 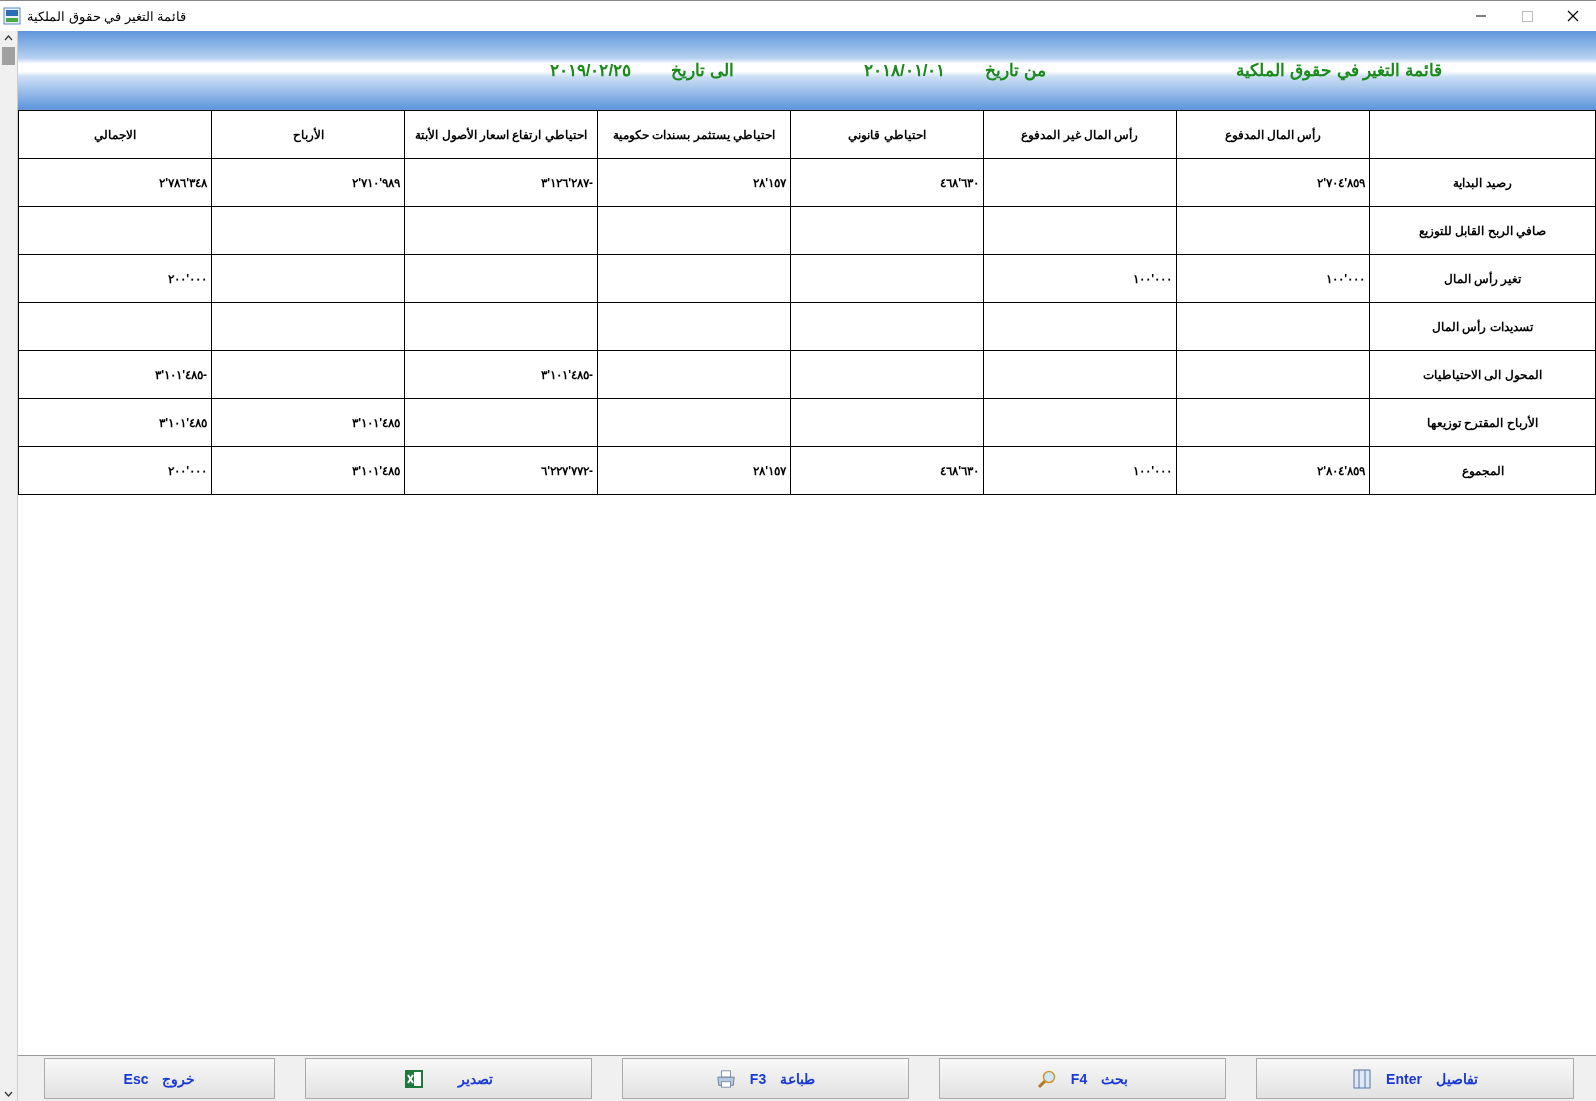 I want to click on row-label: تغير رأس المال, so click(x=1482, y=278).